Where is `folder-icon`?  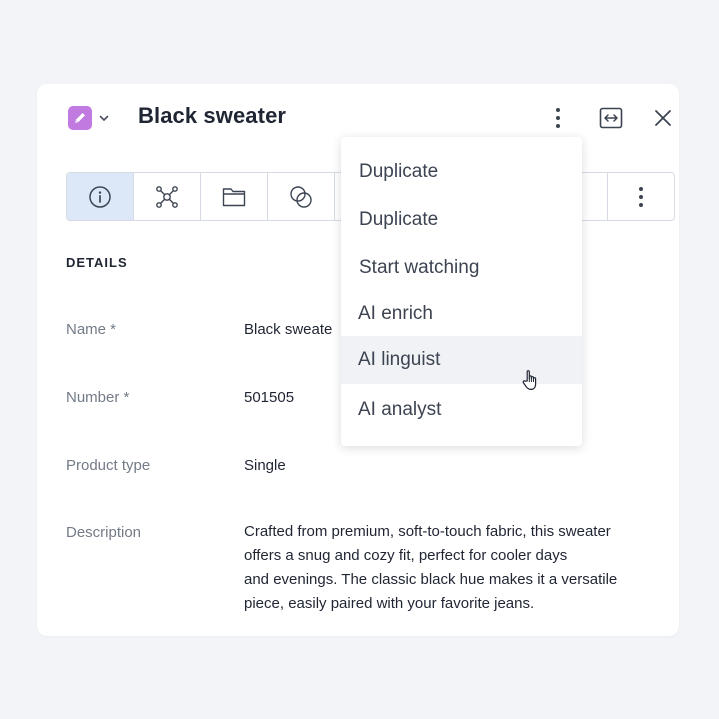 folder-icon is located at coordinates (234, 196).